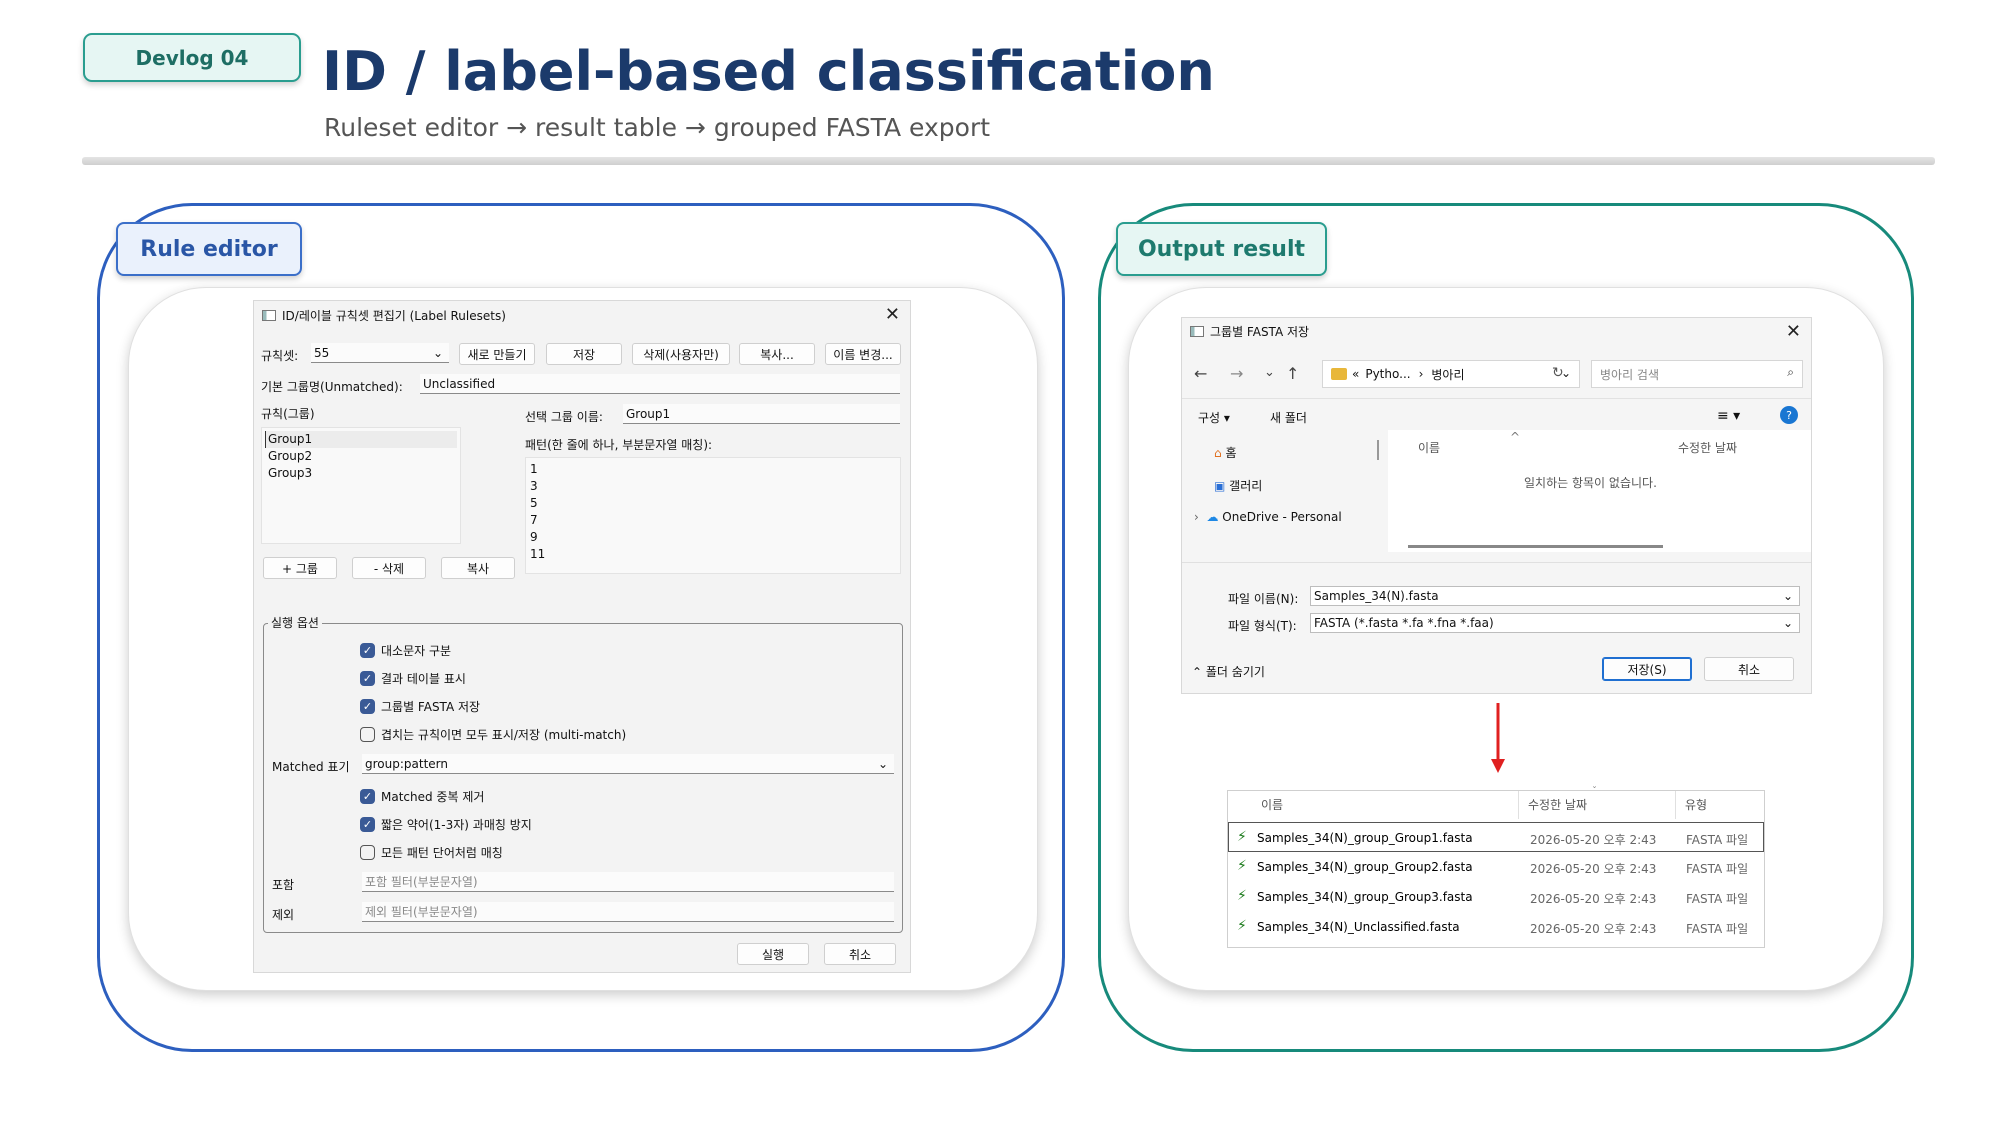  Describe the element at coordinates (1555, 623) in the screenshot. I see `filetype-select: FASTA (*.fasta *.fa *.fna *.faa) ⌄` at that location.